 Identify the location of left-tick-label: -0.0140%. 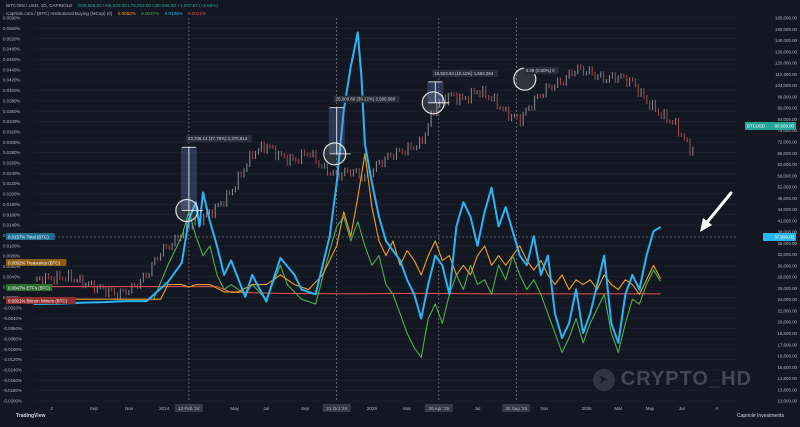
(12, 370).